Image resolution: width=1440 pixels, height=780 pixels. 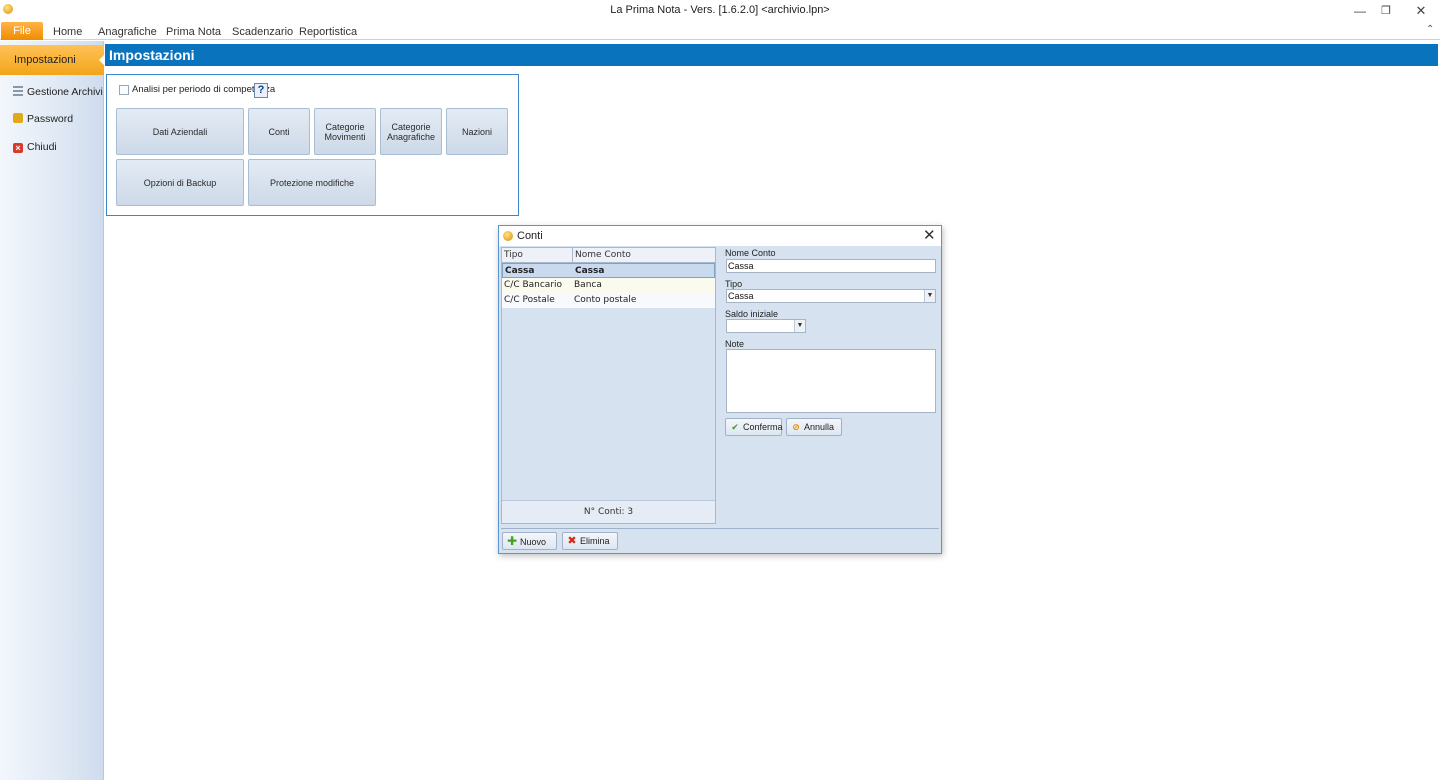 I want to click on sidebar-item-label: Chiudi, so click(x=42, y=147).